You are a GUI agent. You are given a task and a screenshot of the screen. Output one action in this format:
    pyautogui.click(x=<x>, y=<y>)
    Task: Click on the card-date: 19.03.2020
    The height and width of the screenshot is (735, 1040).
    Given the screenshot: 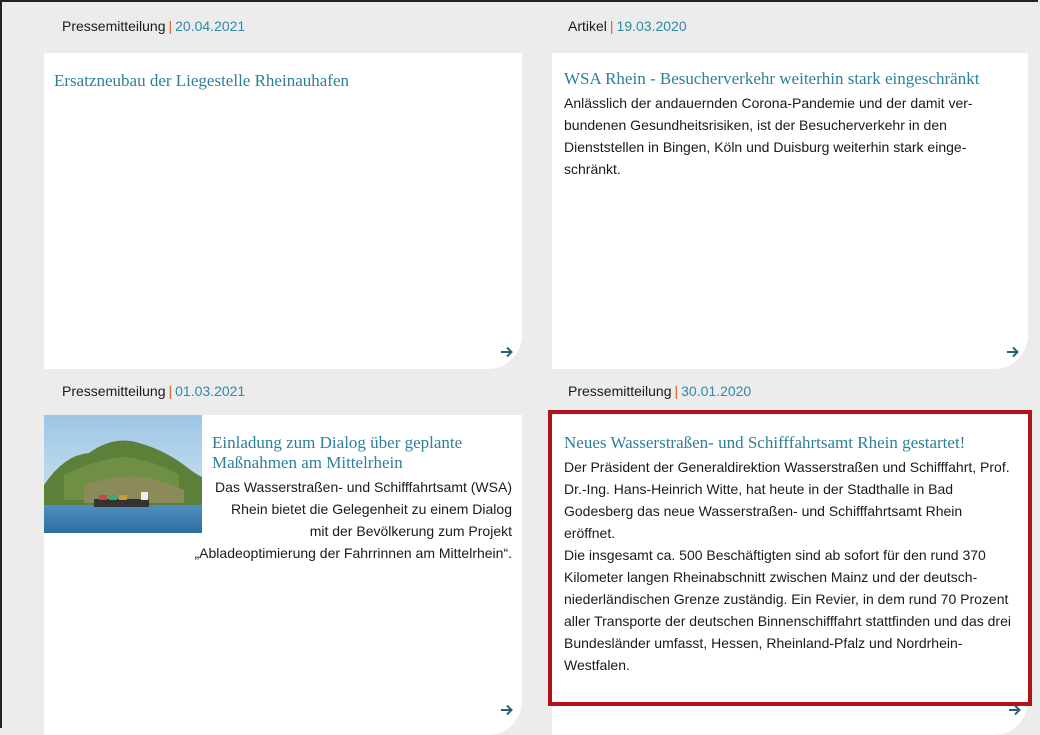 What is the action you would take?
    pyautogui.click(x=651, y=26)
    